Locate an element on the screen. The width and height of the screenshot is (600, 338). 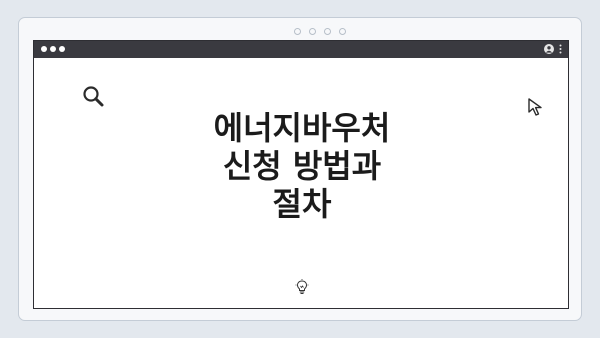
title-line: 신청 방법과 is located at coordinates (302, 166).